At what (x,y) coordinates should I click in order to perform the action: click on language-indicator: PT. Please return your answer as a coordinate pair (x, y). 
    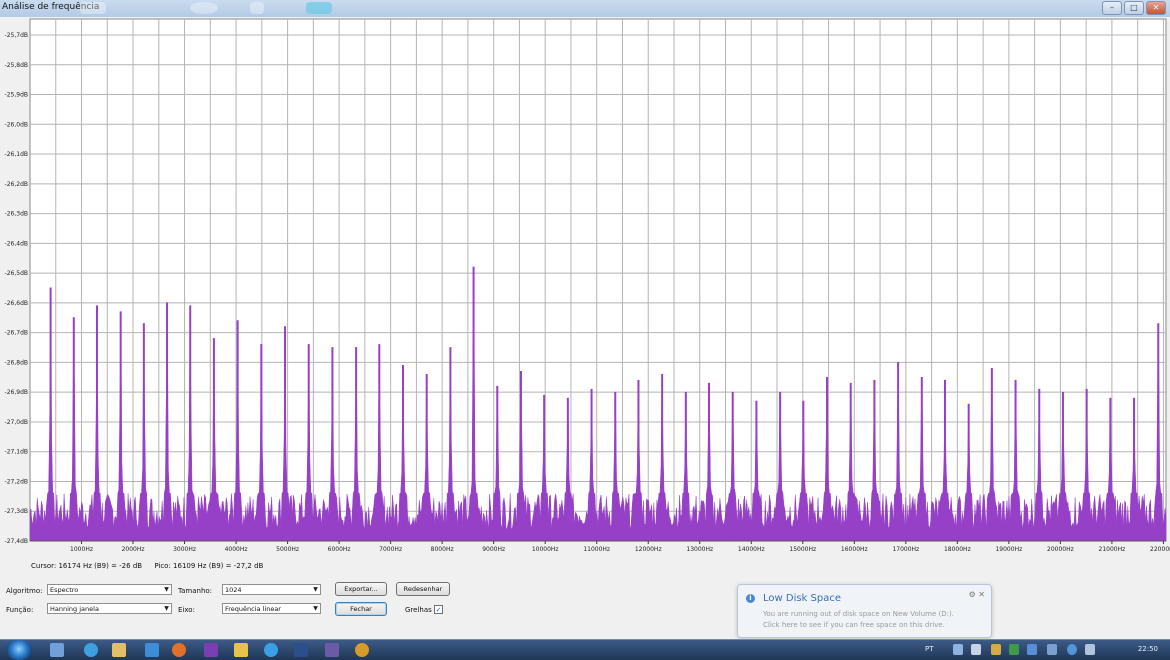
    Looking at the image, I should click on (929, 649).